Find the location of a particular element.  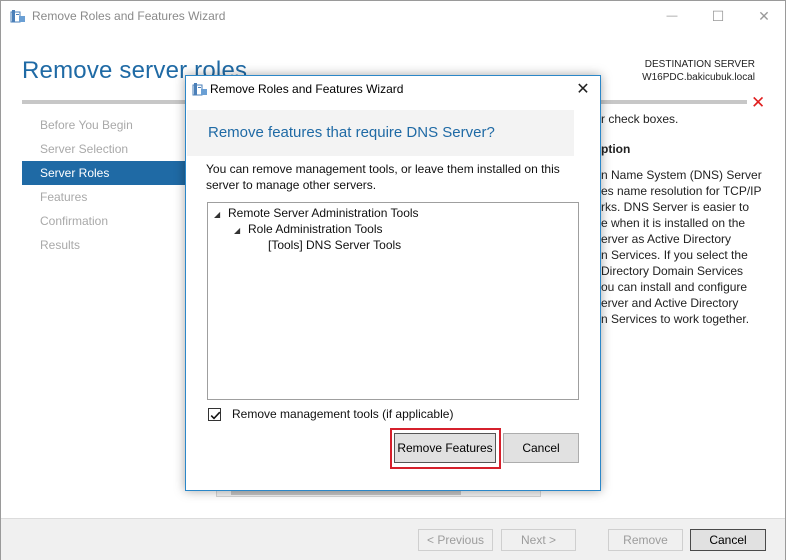

remove-tools-checkbox-label: Remove management tools (if applicable) is located at coordinates (343, 414).